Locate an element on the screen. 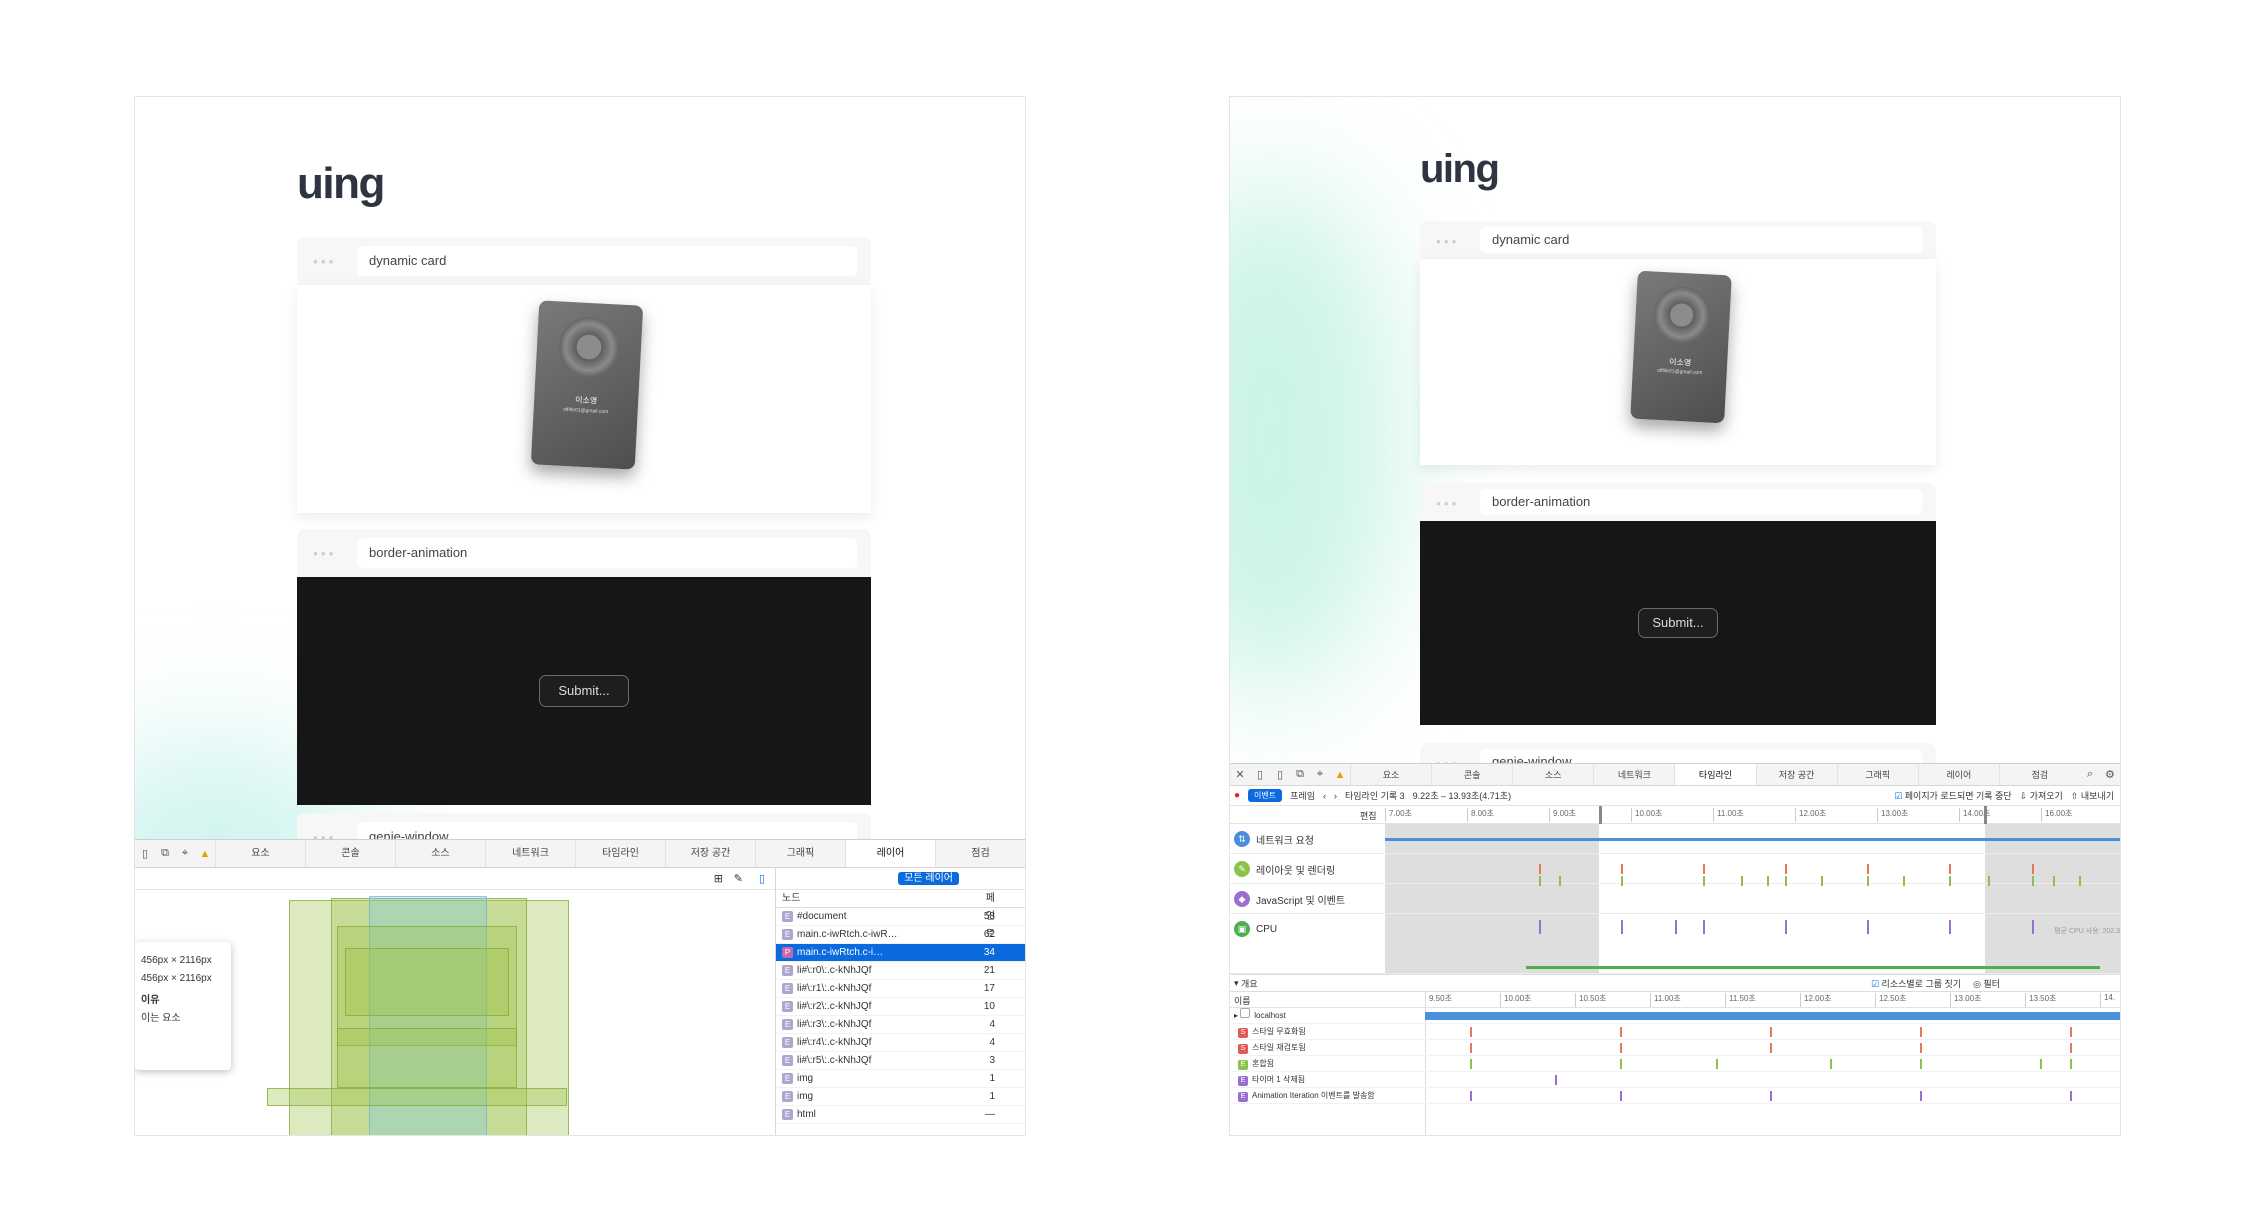 The height and width of the screenshot is (1228, 2248). mode-frames-button: 프레임 is located at coordinates (1302, 795).